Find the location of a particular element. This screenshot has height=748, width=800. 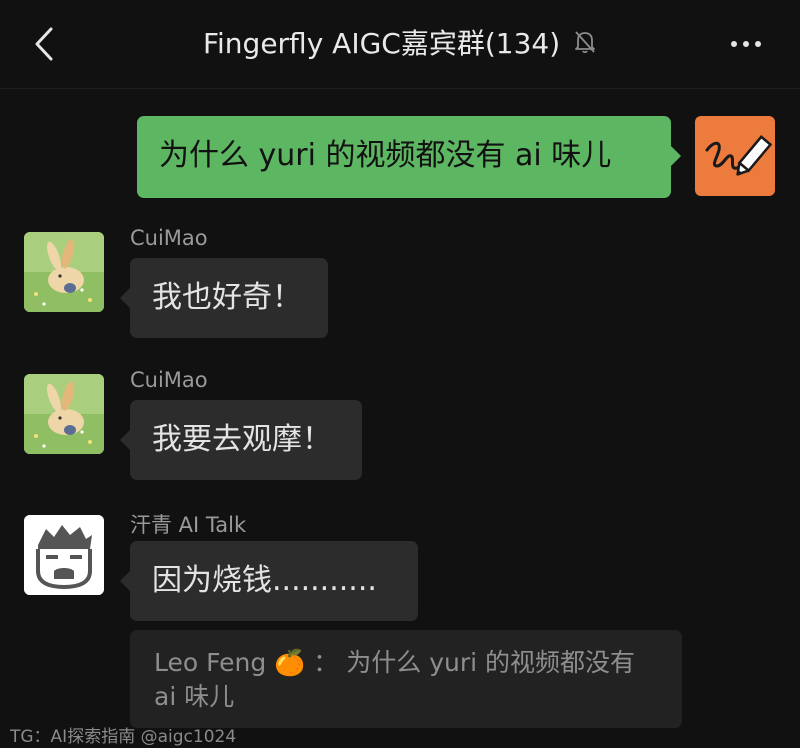

message-text: 我要去观摩！ is located at coordinates (242, 439).